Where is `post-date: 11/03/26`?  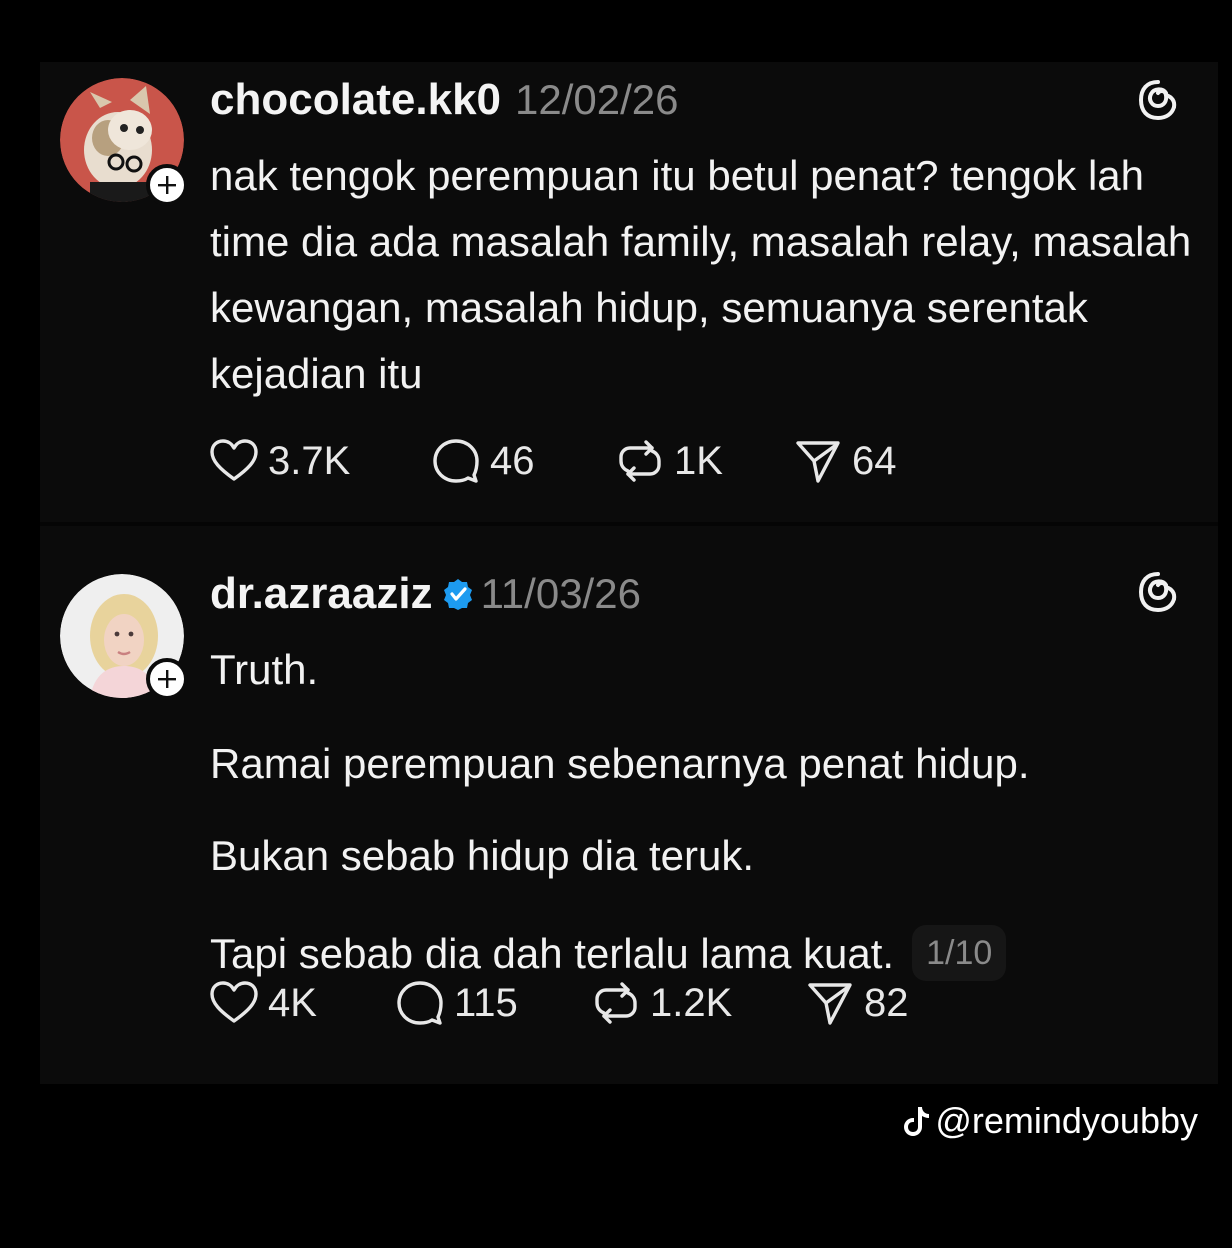 post-date: 11/03/26 is located at coordinates (560, 593).